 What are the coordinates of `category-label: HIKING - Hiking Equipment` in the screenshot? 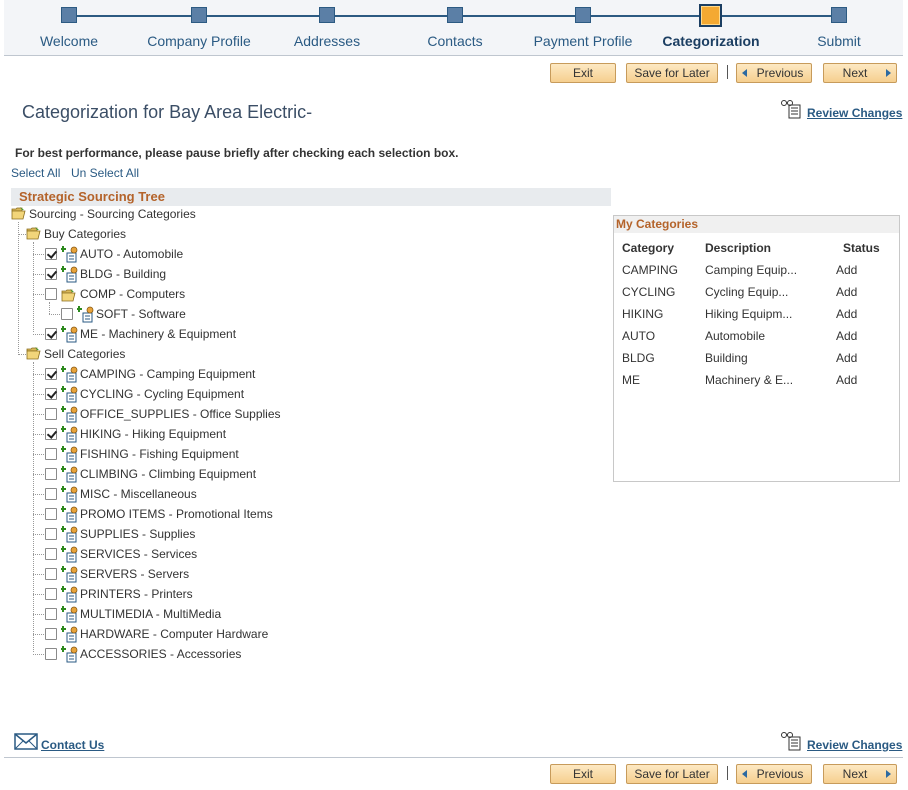 It's located at (153, 434).